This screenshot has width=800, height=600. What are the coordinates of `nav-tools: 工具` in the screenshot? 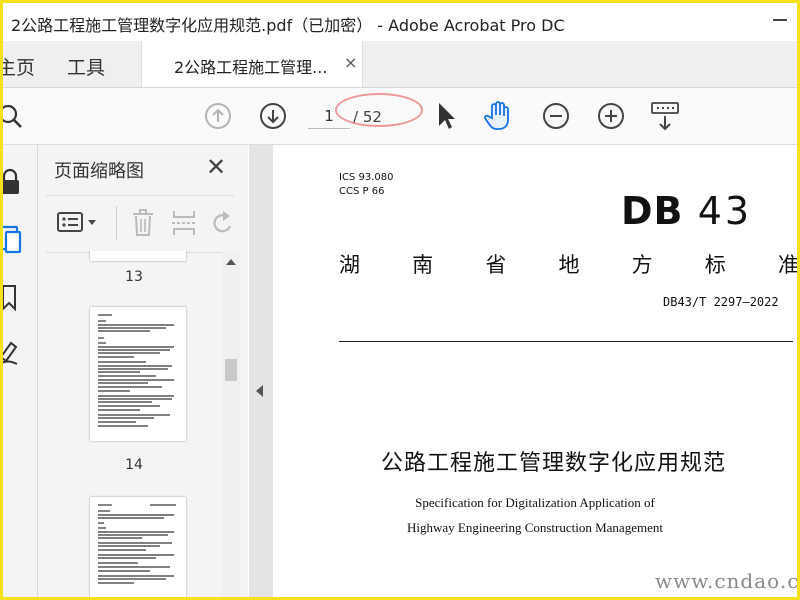 It's located at (86, 66).